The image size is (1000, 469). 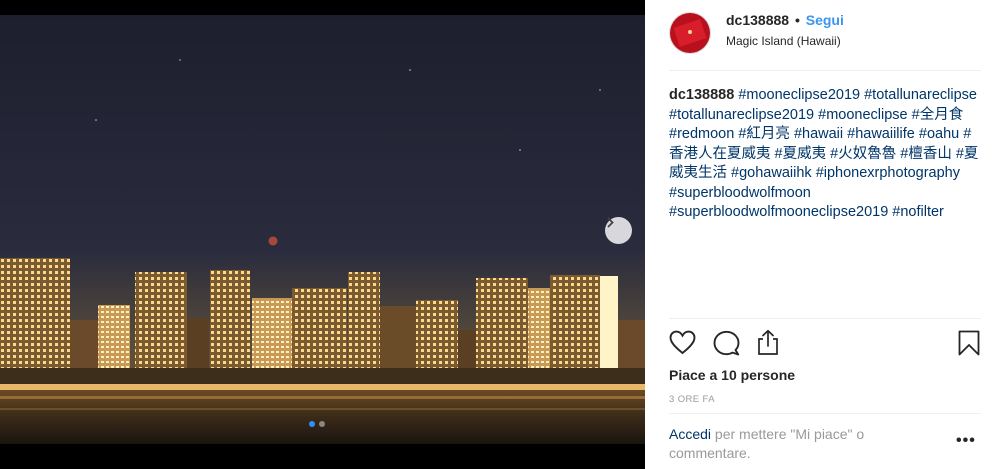 What do you see at coordinates (317, 424) in the screenshot?
I see `carousel-indicator` at bounding box center [317, 424].